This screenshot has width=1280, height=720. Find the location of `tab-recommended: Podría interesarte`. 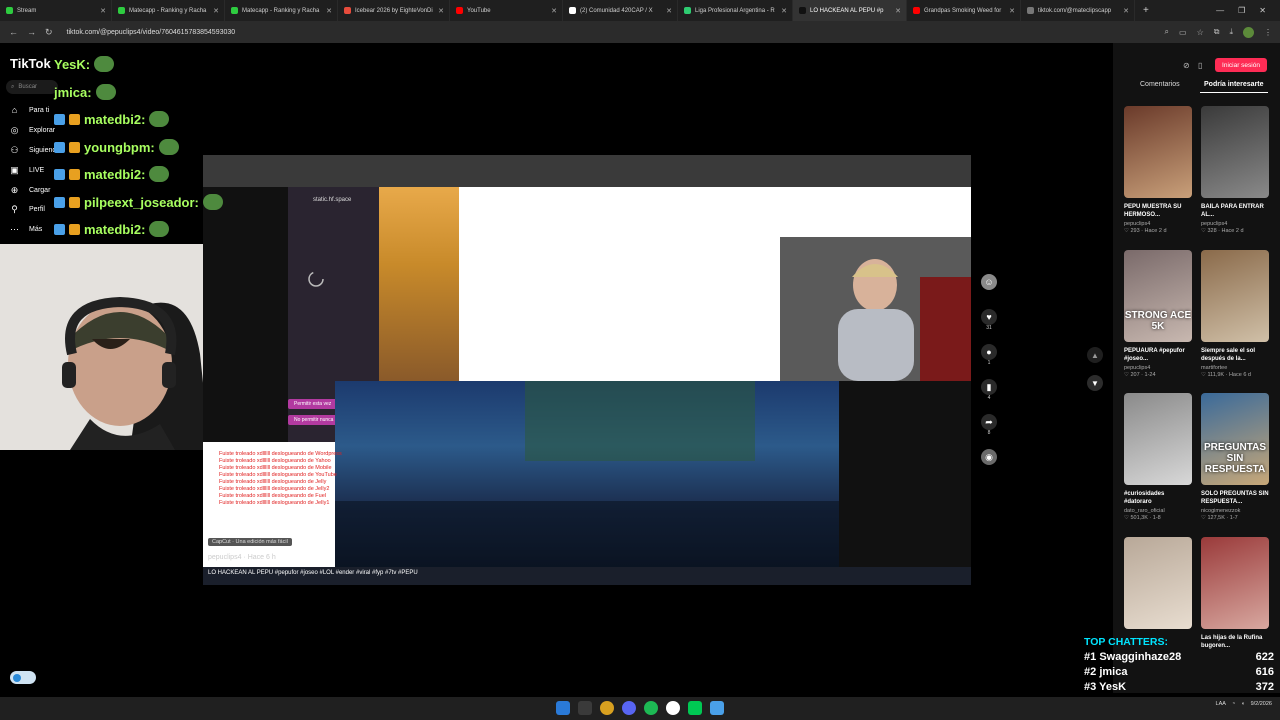

tab-recommended: Podría interesarte is located at coordinates (1234, 84).